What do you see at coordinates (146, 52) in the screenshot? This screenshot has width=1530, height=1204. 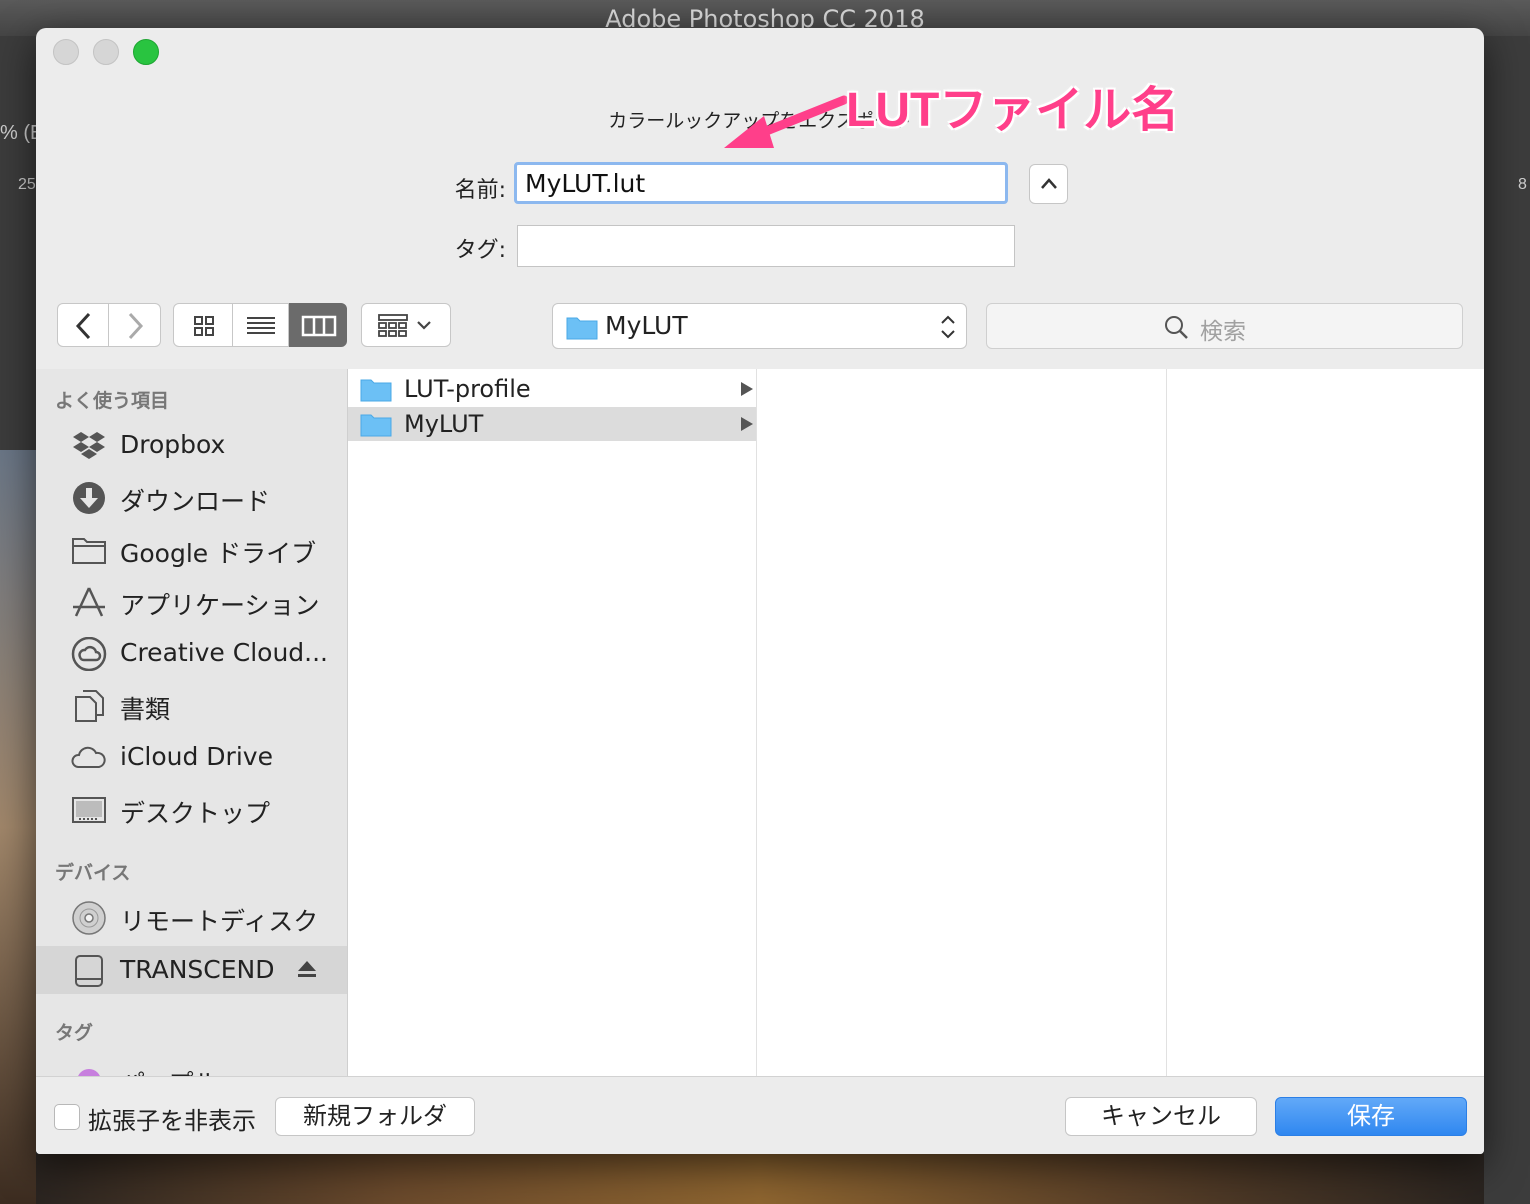 I see `zoom-button` at bounding box center [146, 52].